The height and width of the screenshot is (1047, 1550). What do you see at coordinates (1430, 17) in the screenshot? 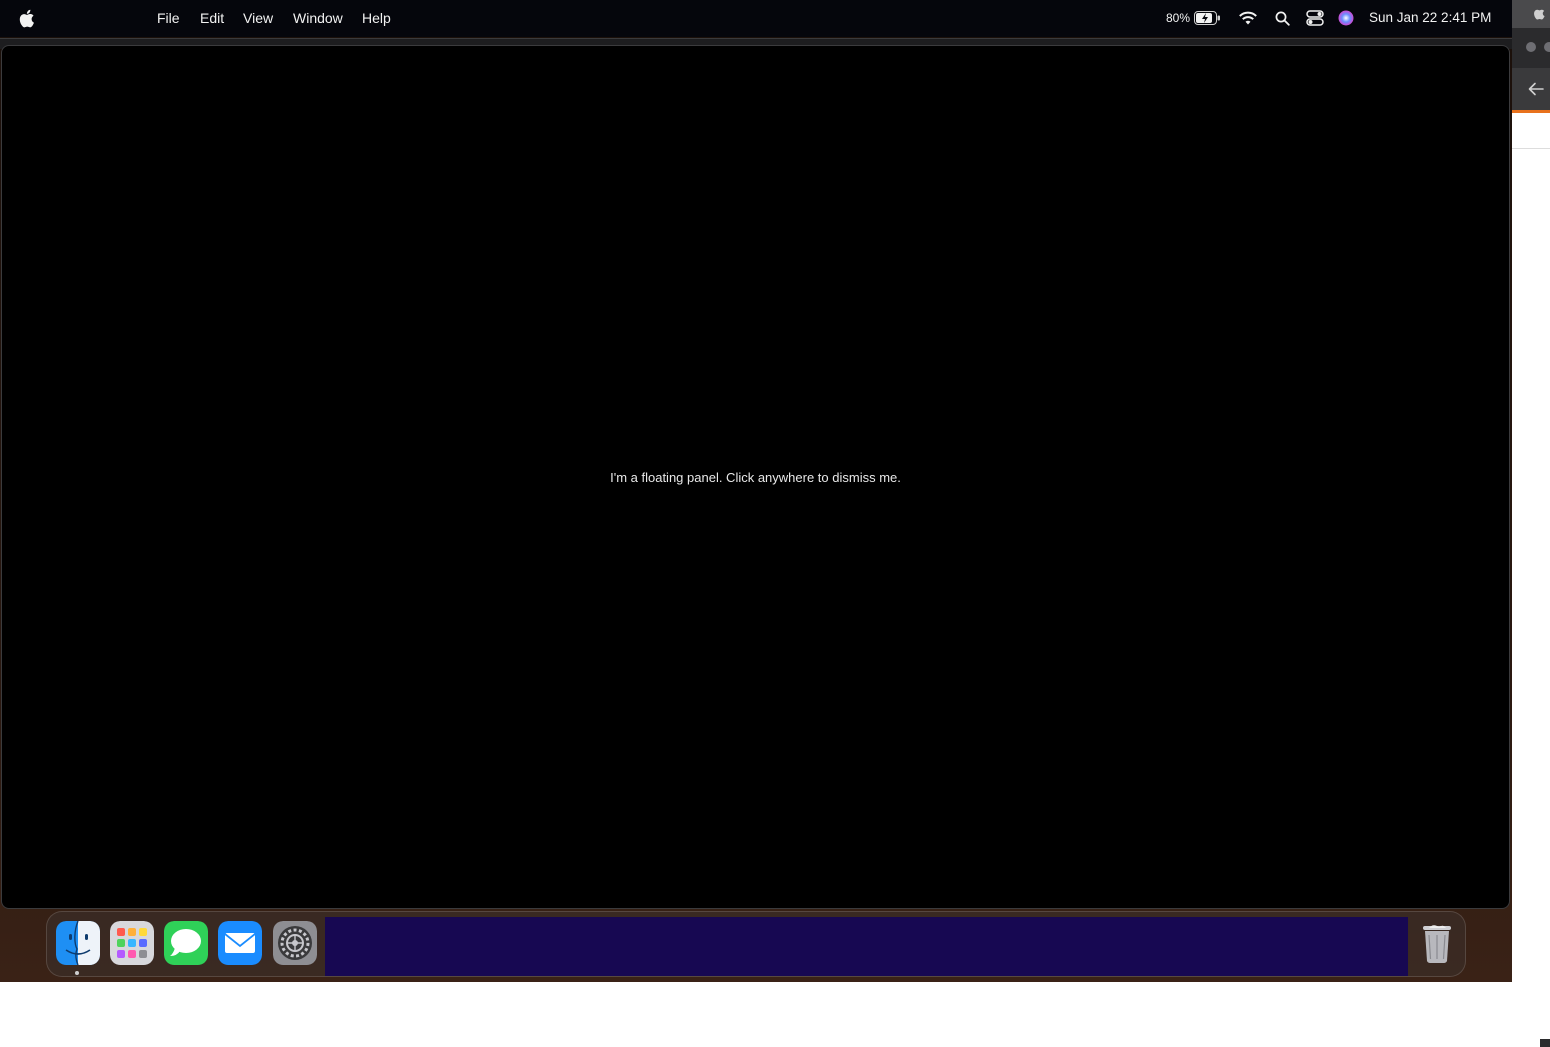
I see `menu-bar-clock: Sun Jan 22 2:41 PM` at bounding box center [1430, 17].